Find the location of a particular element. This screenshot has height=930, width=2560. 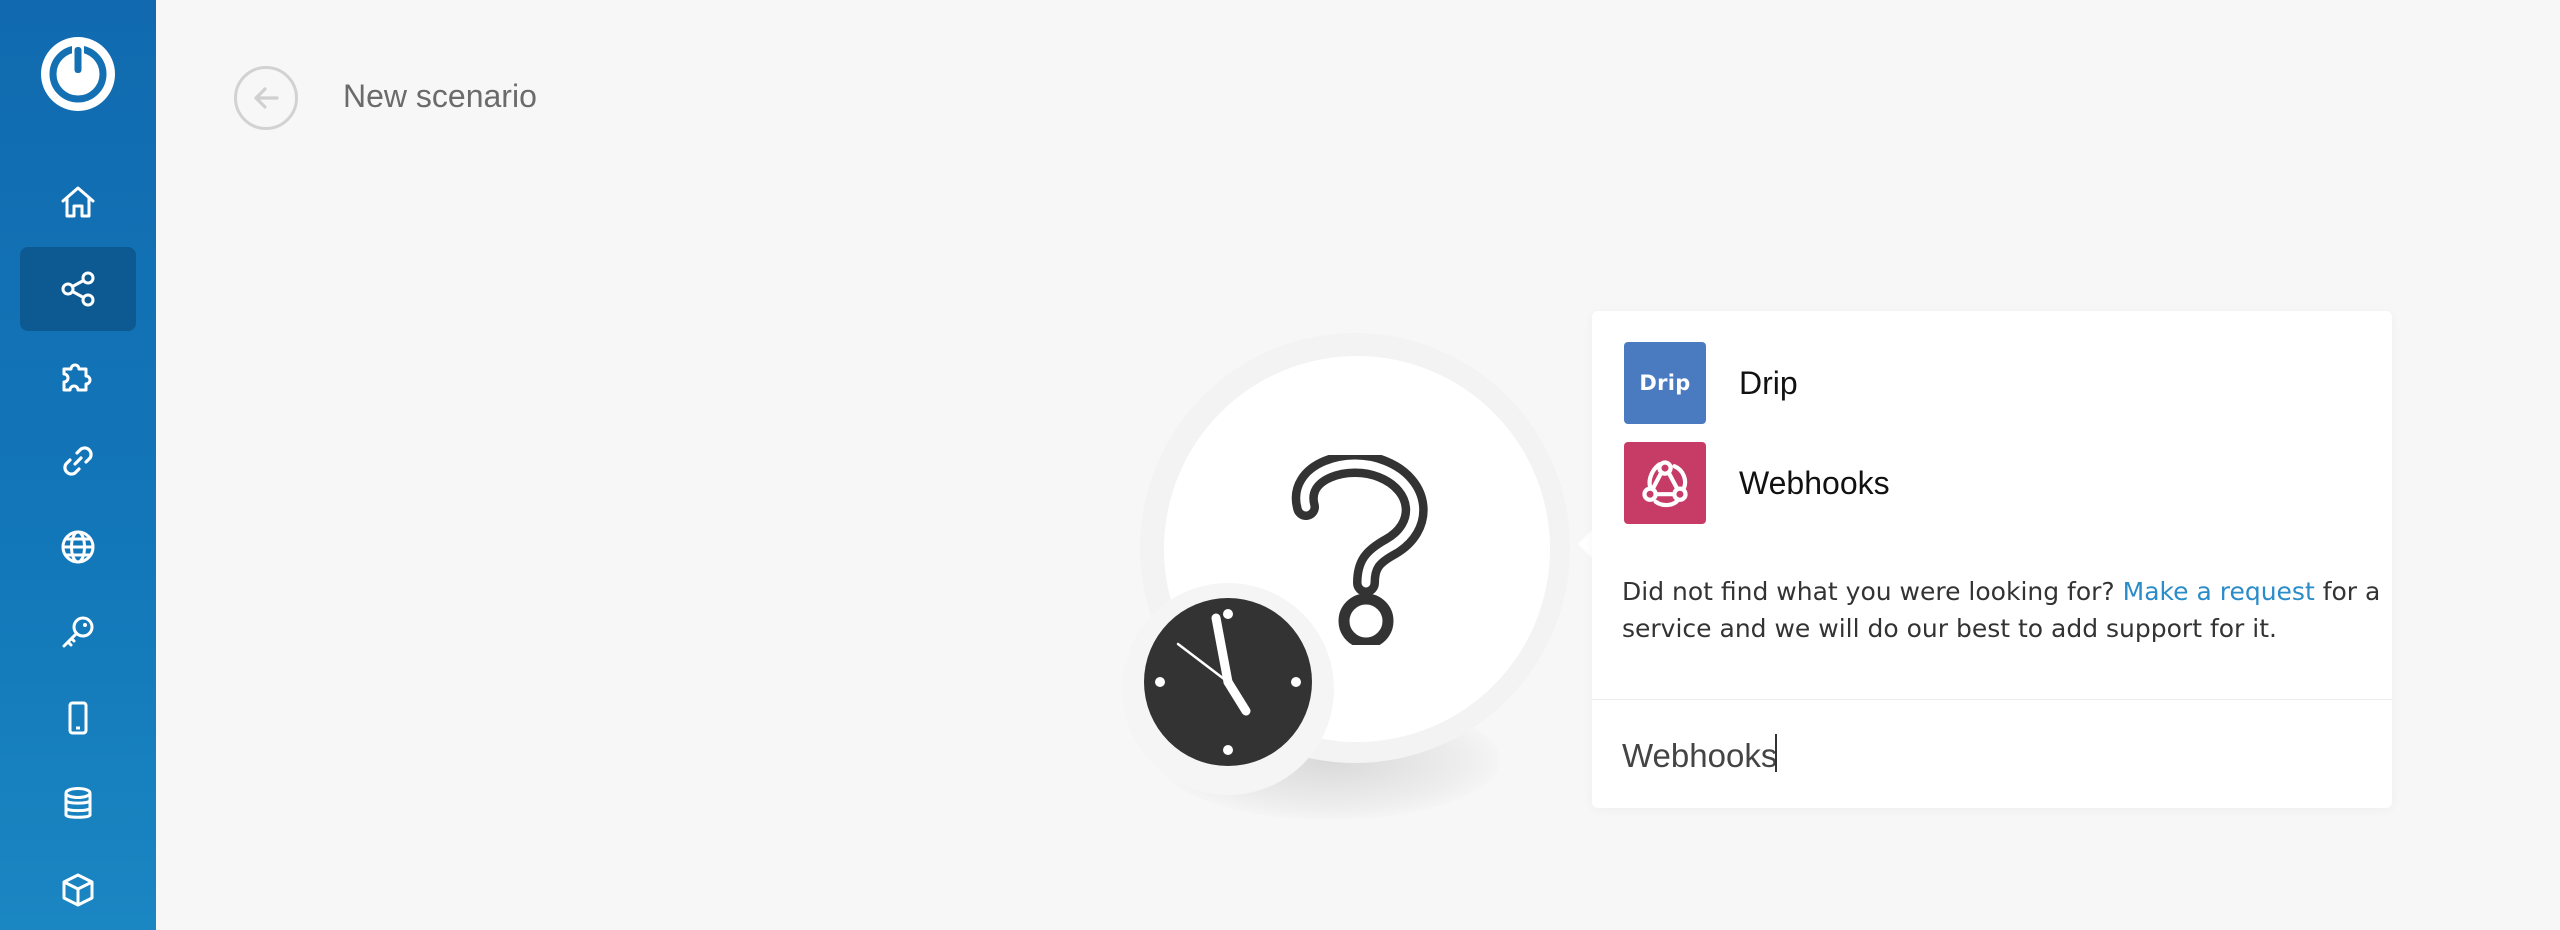

database-icon is located at coordinates (78, 803).